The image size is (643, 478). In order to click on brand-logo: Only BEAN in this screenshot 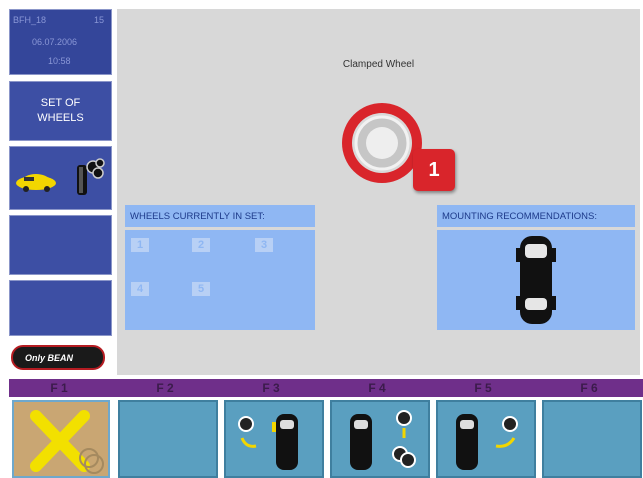, I will do `click(58, 357)`.